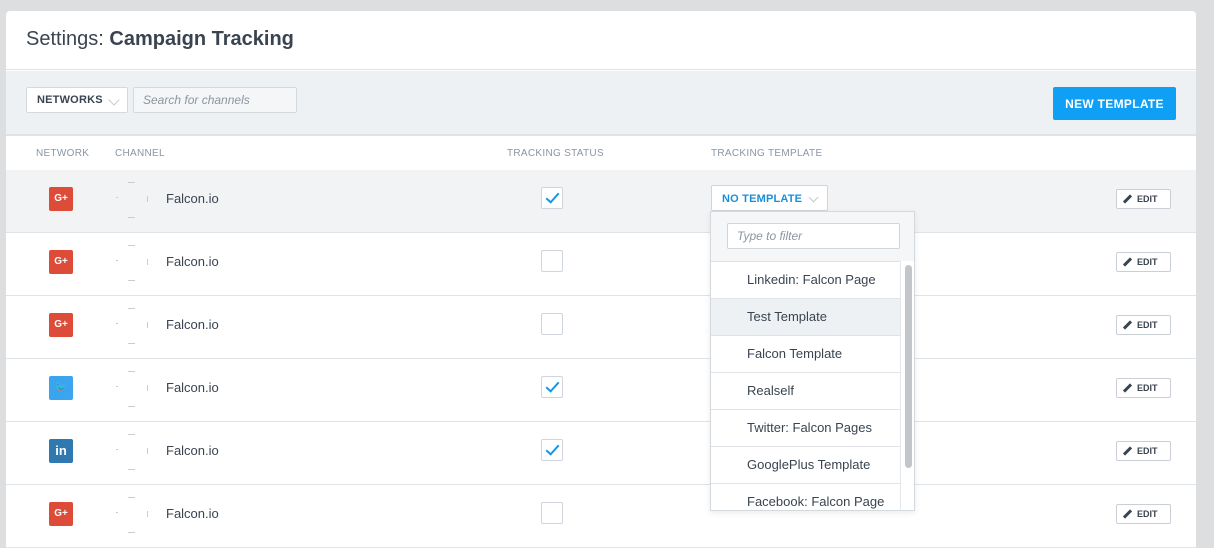  Describe the element at coordinates (1114, 103) in the screenshot. I see `new-template-button: NEW TEMPLATE` at that location.